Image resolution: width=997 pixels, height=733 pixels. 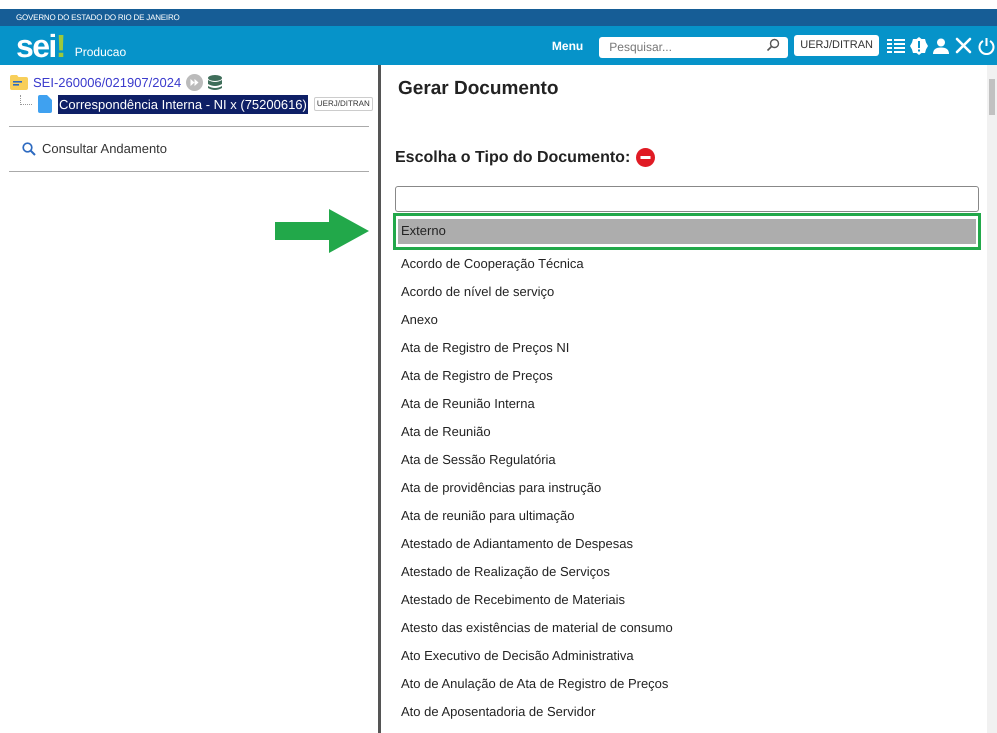 What do you see at coordinates (105, 148) in the screenshot?
I see `sidebar-link: Consultar Andamento` at bounding box center [105, 148].